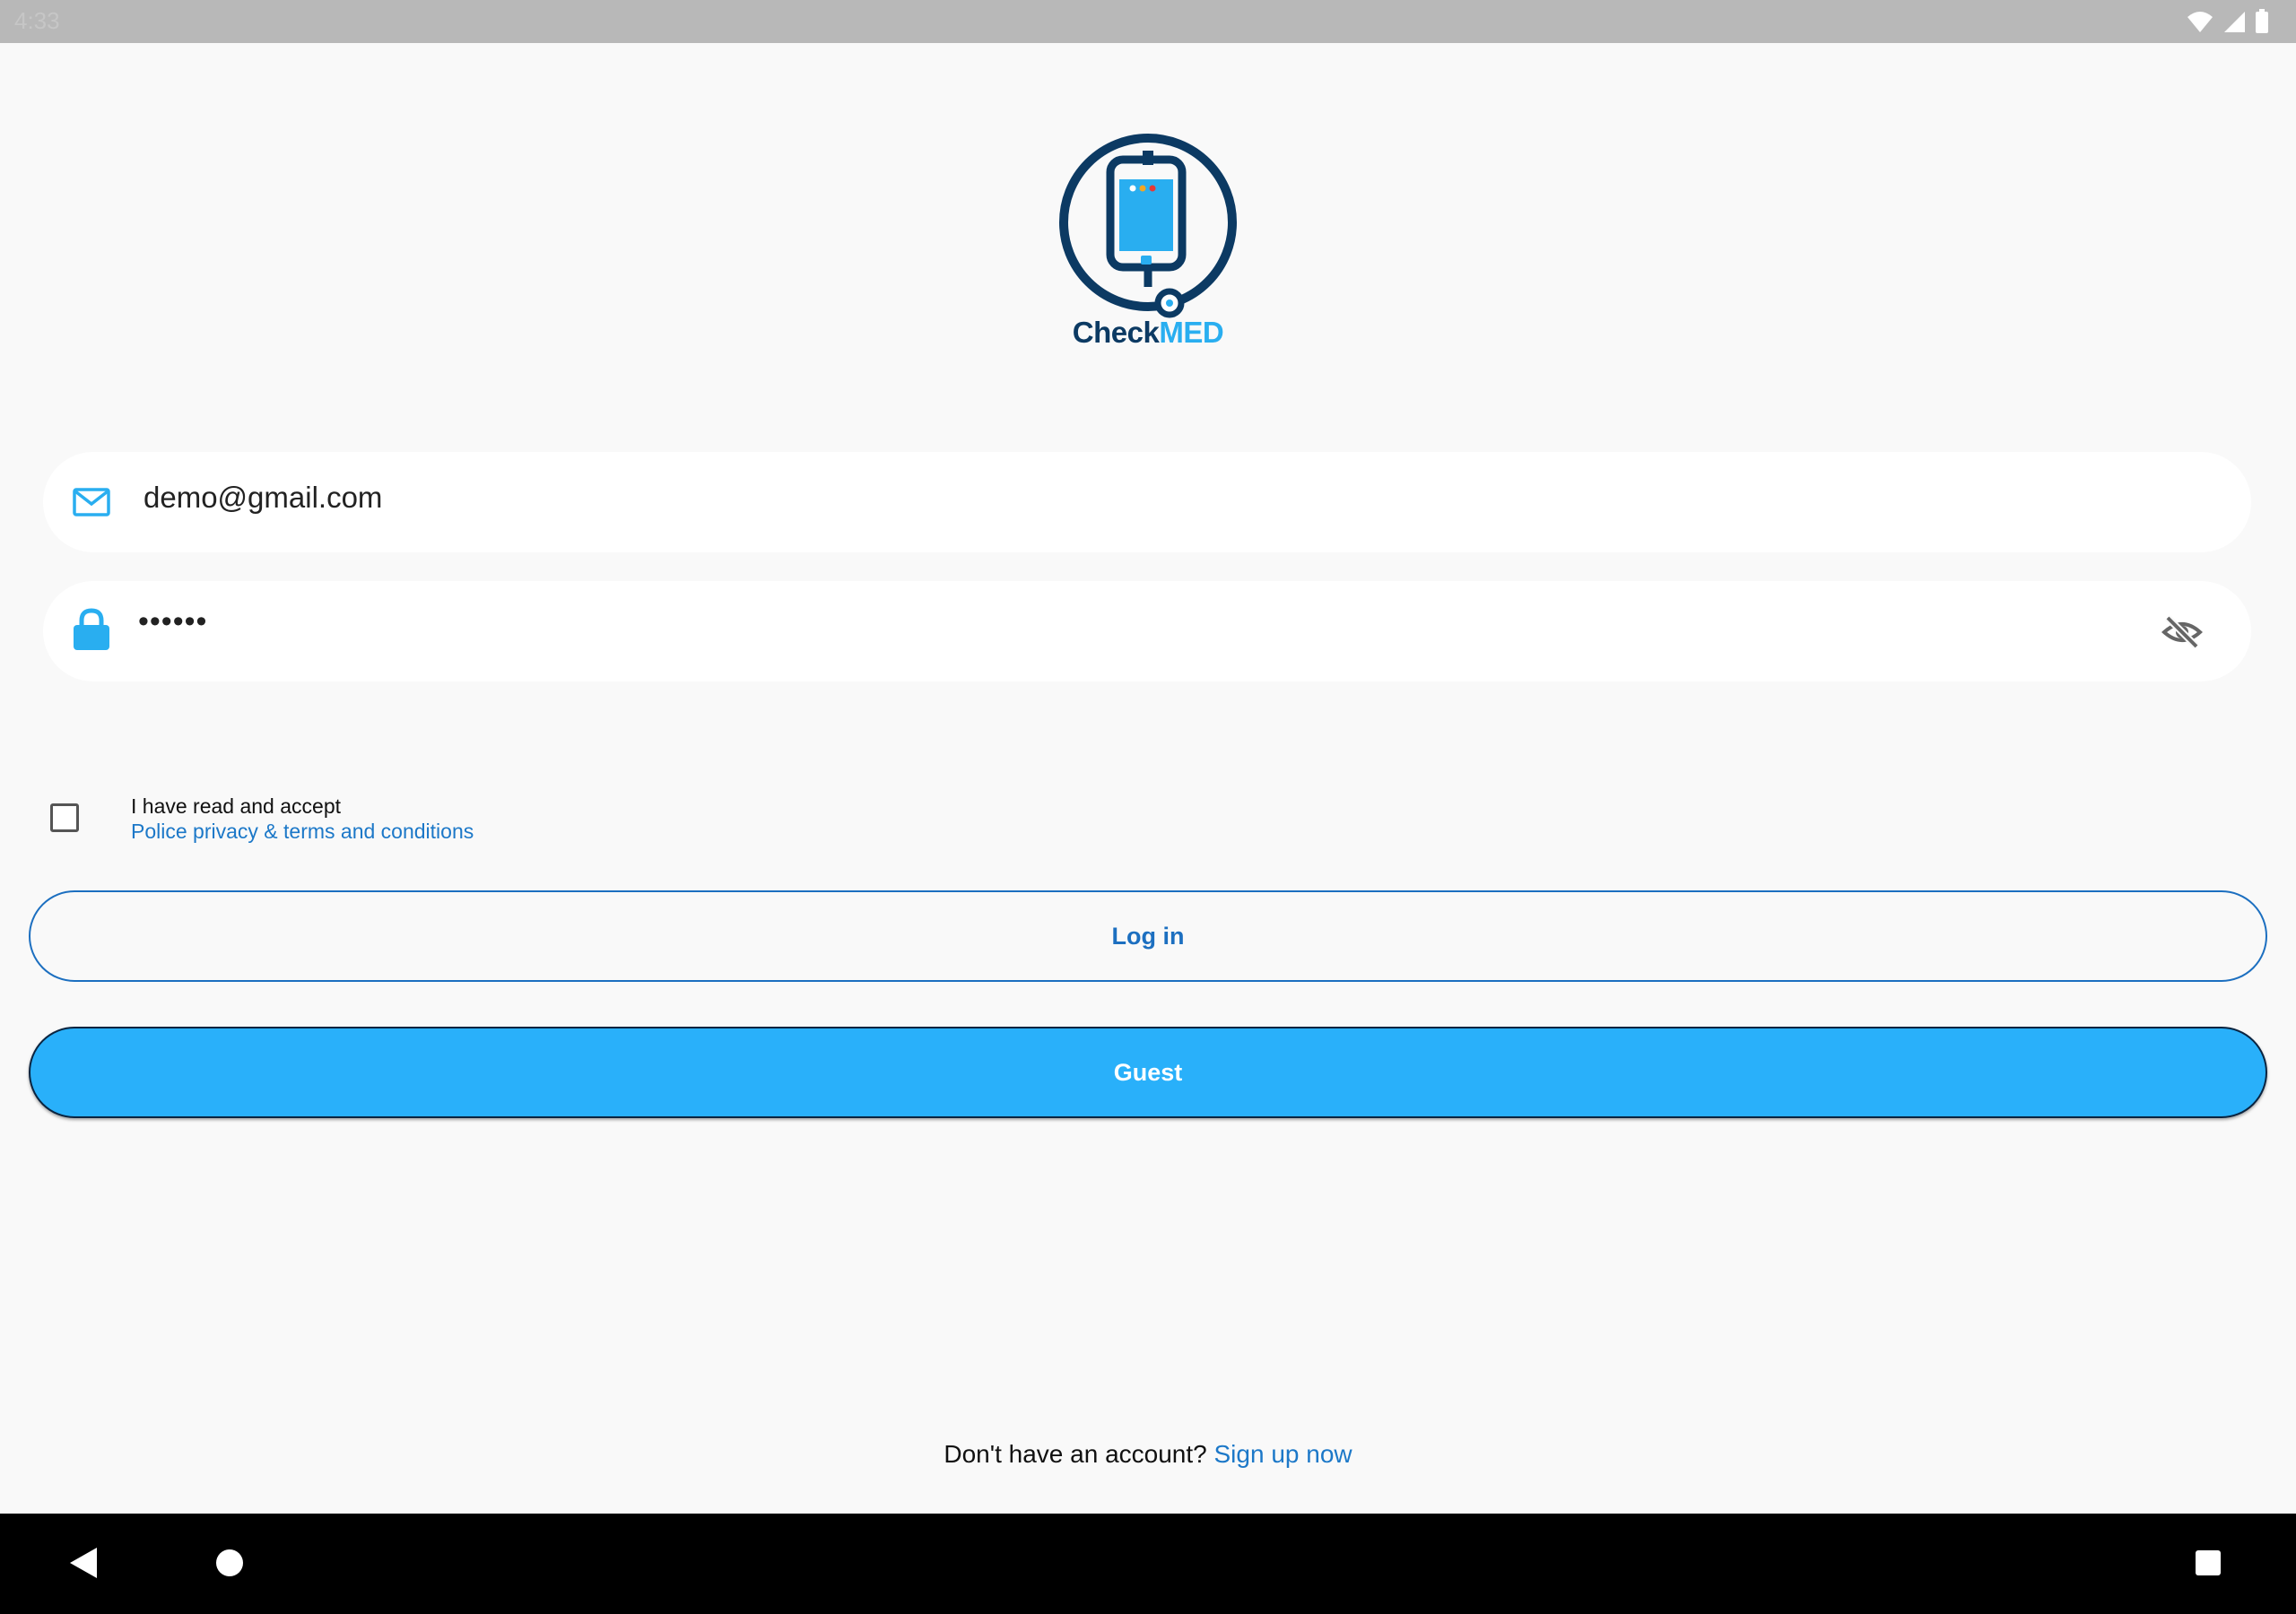  What do you see at coordinates (236, 806) in the screenshot?
I see `terms-text: I have read and accept` at bounding box center [236, 806].